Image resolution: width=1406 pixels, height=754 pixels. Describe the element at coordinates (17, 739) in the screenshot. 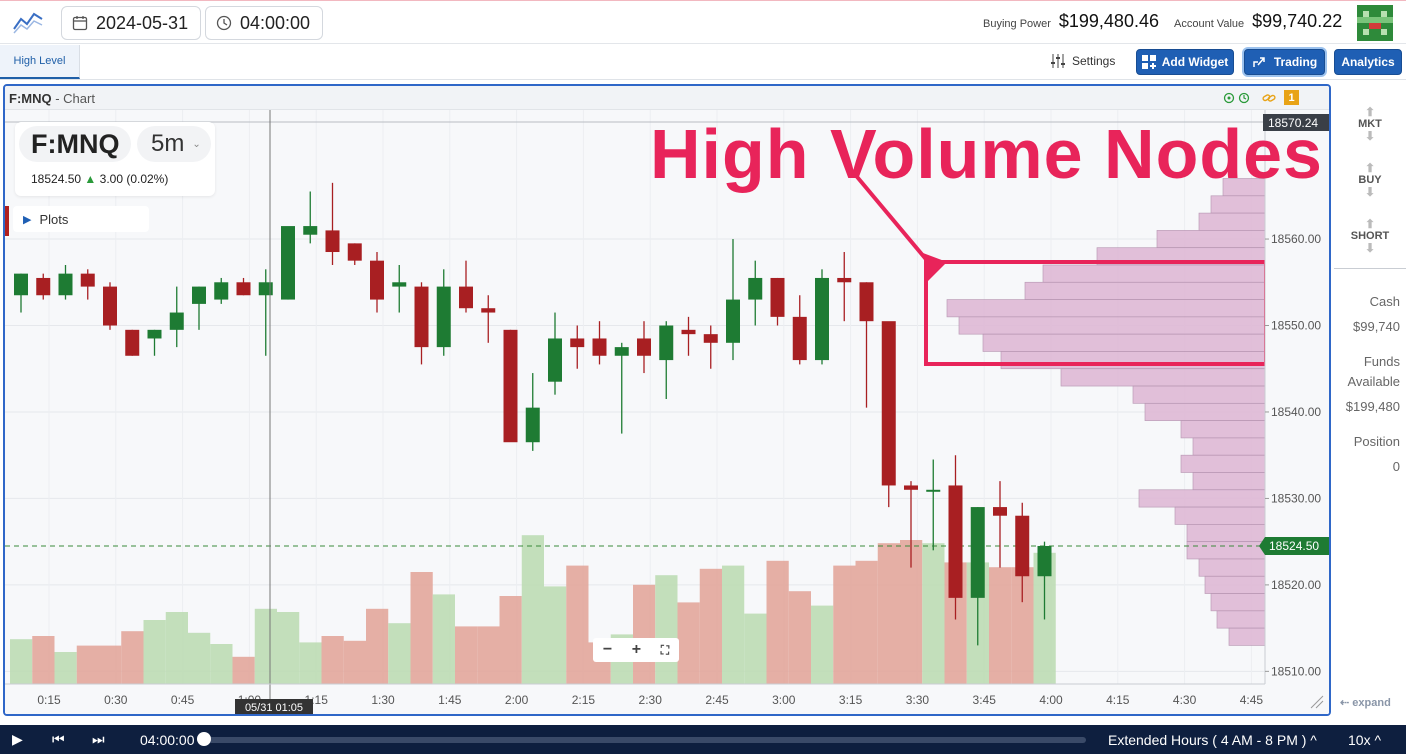

I see `play-icon: ▶` at that location.